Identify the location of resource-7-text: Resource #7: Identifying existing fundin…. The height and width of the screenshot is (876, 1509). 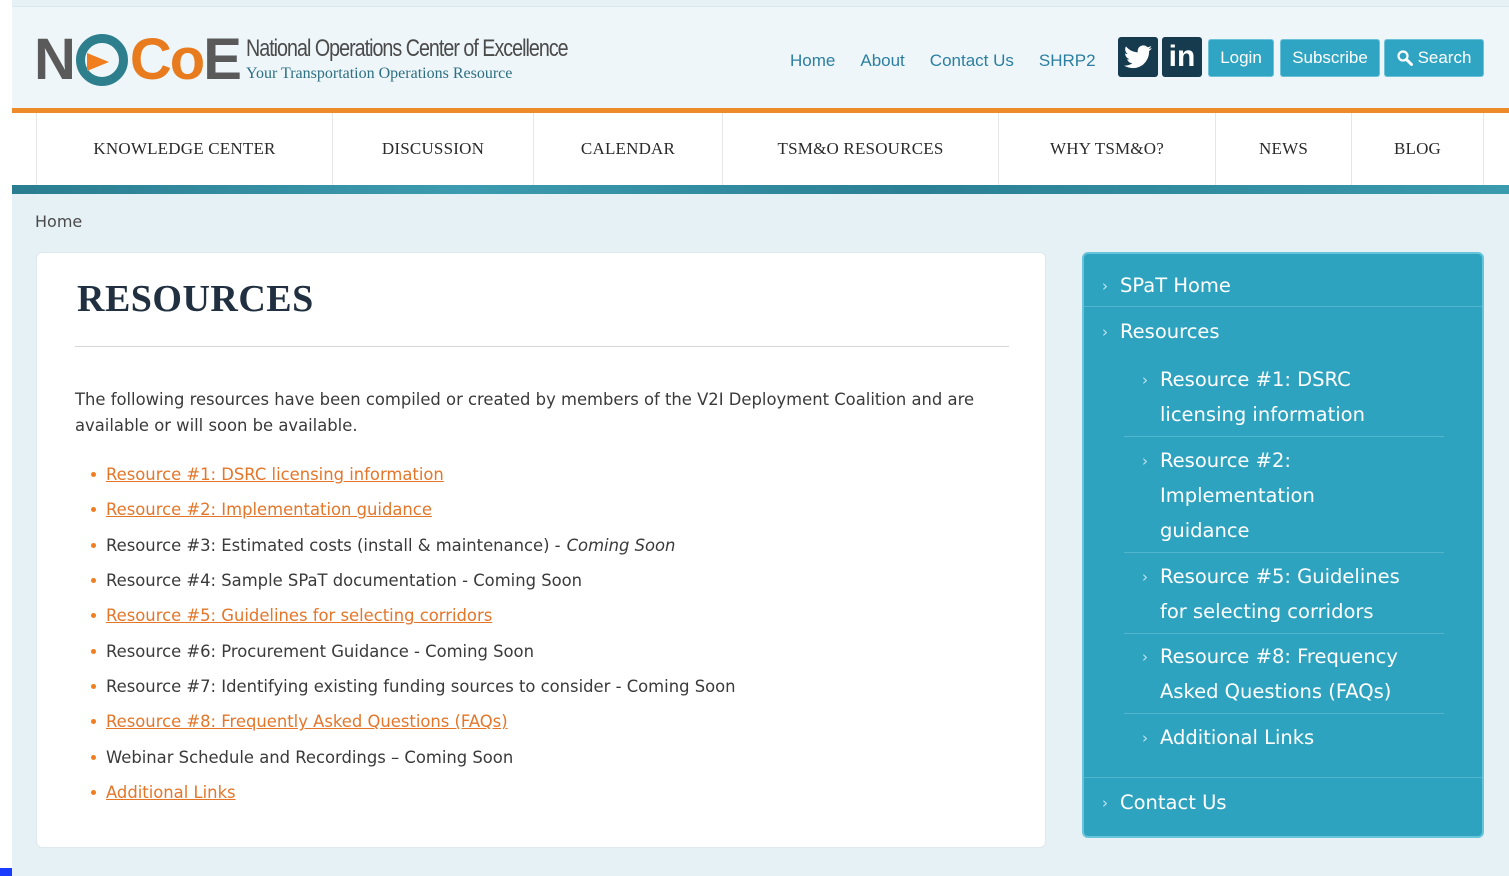
(421, 686).